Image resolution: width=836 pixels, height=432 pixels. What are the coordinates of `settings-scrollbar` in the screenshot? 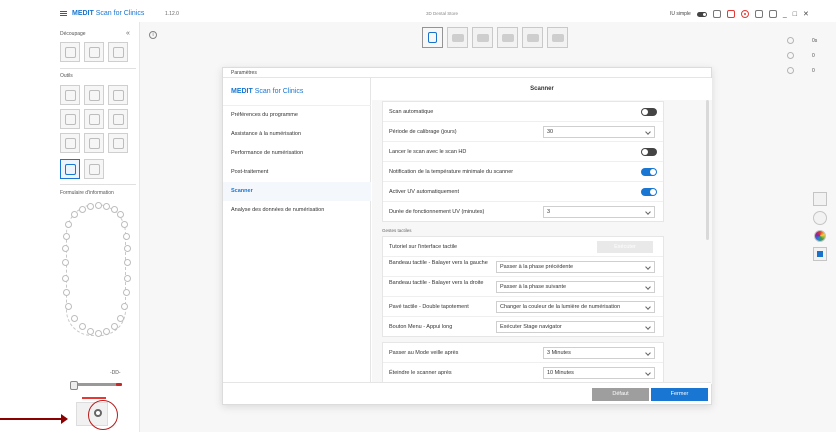 It's located at (708, 242).